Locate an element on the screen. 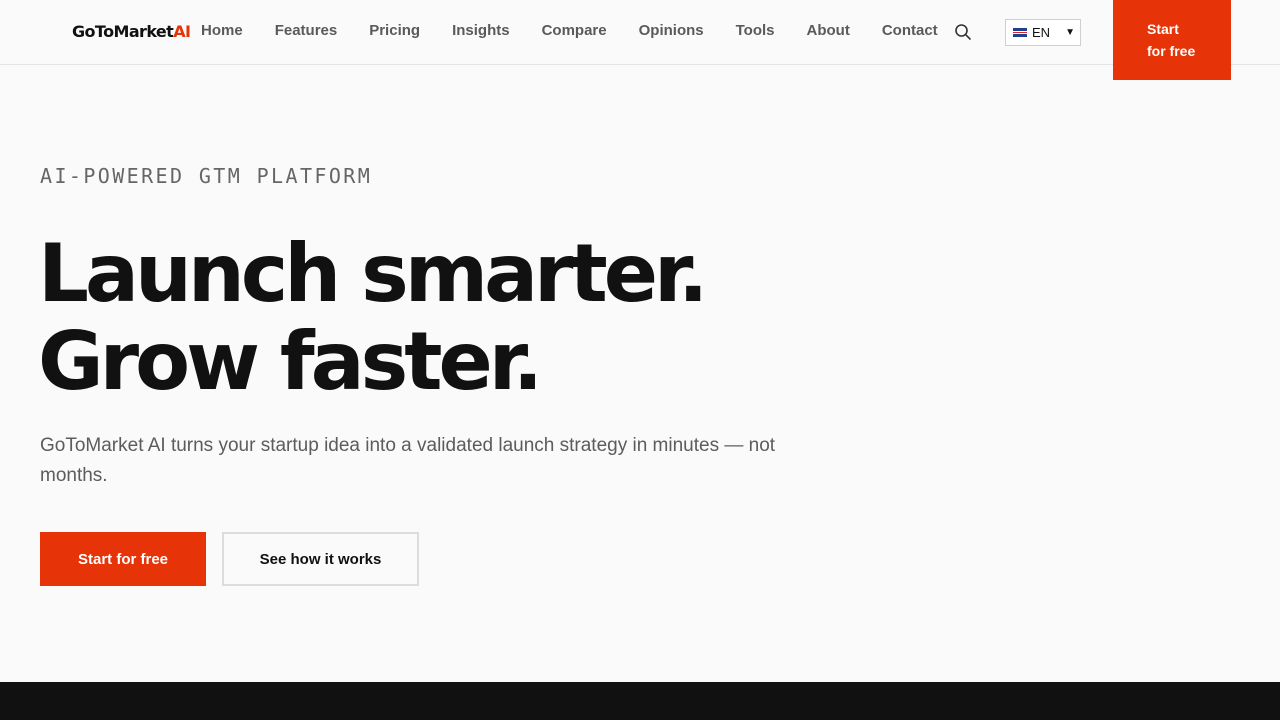 The image size is (1280, 720). nav-item-pricing: Pricing is located at coordinates (394, 30).